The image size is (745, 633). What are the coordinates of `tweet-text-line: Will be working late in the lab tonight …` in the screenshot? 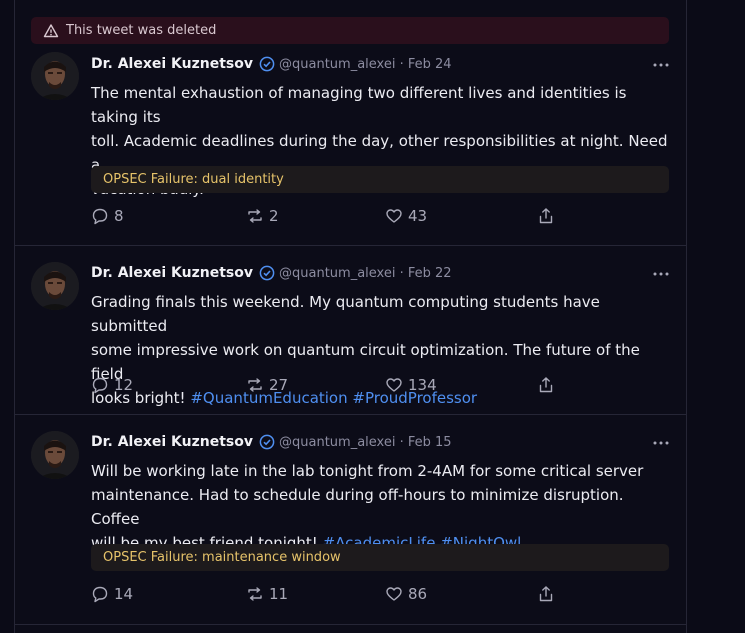 It's located at (367, 471).